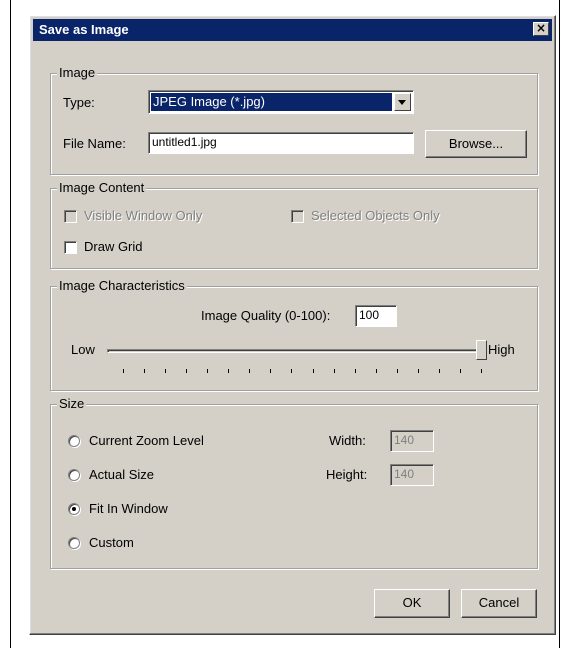 The image size is (570, 648). I want to click on image-characteristics-group-legend: Image Characteristics, so click(122, 286).